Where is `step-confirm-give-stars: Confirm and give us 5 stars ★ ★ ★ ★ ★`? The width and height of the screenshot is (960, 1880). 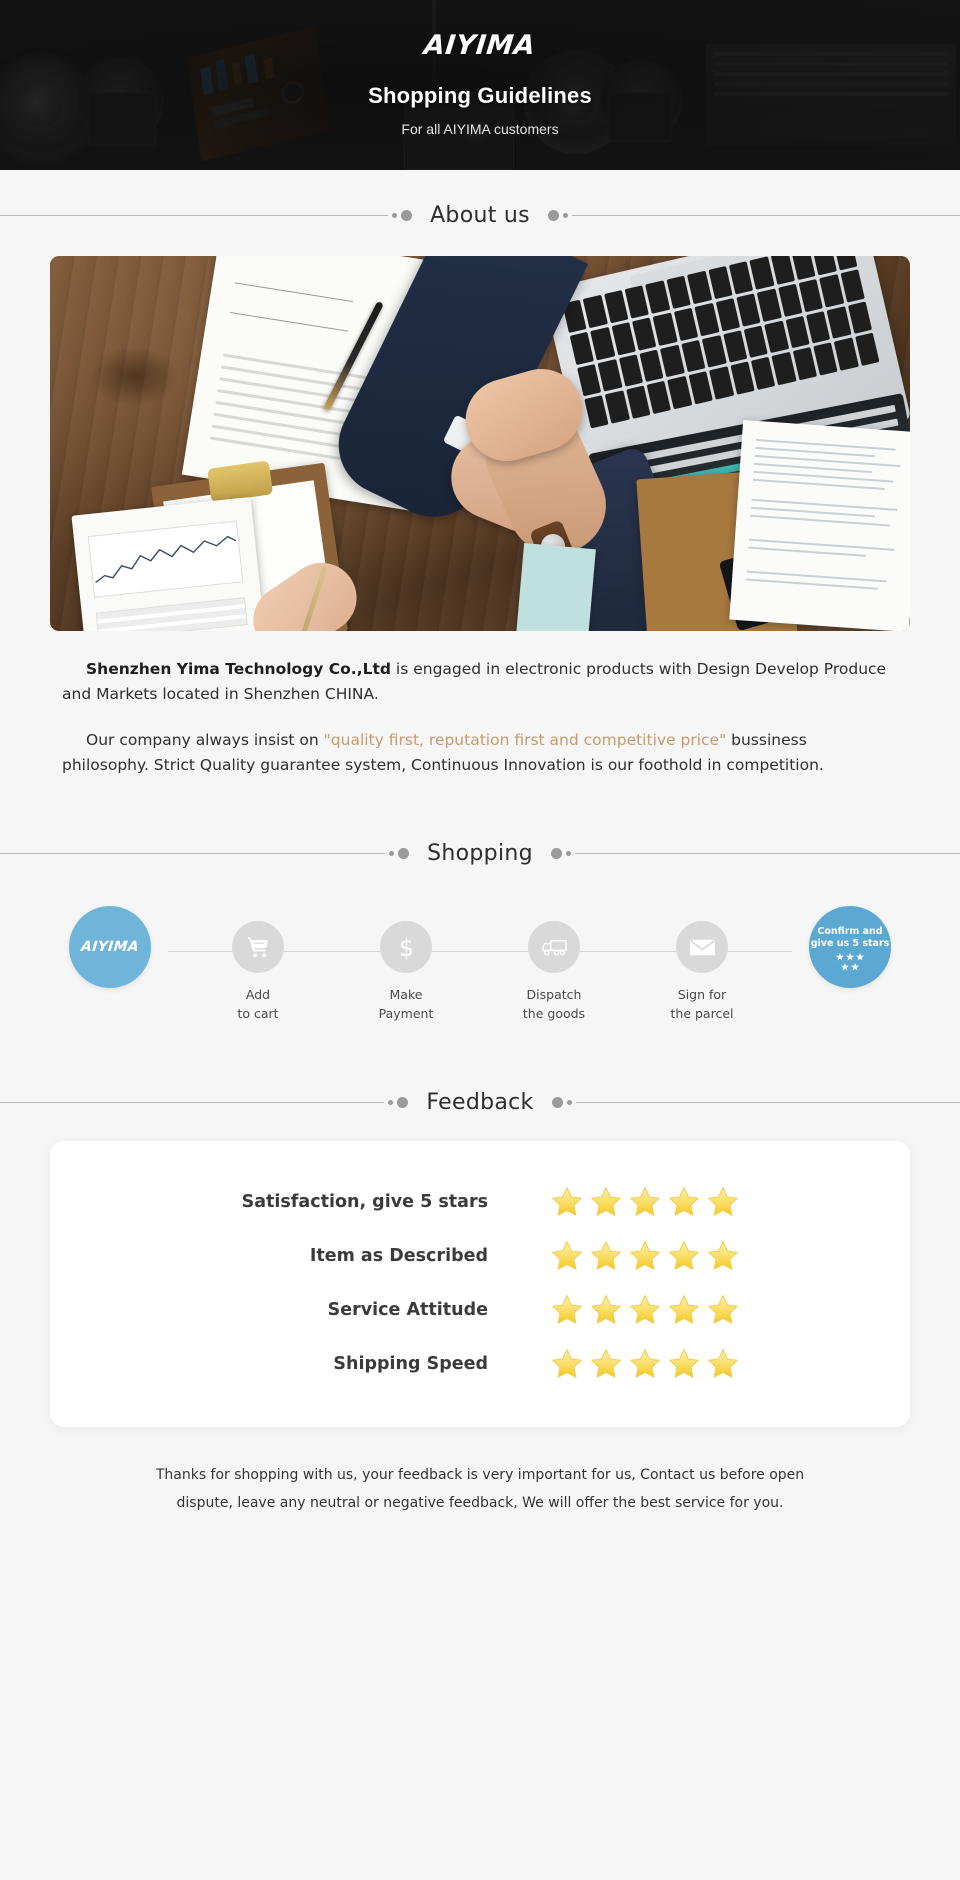
step-confirm-give-stars: Confirm and give us 5 stars ★ ★ ★ ★ ★ is located at coordinates (850, 945).